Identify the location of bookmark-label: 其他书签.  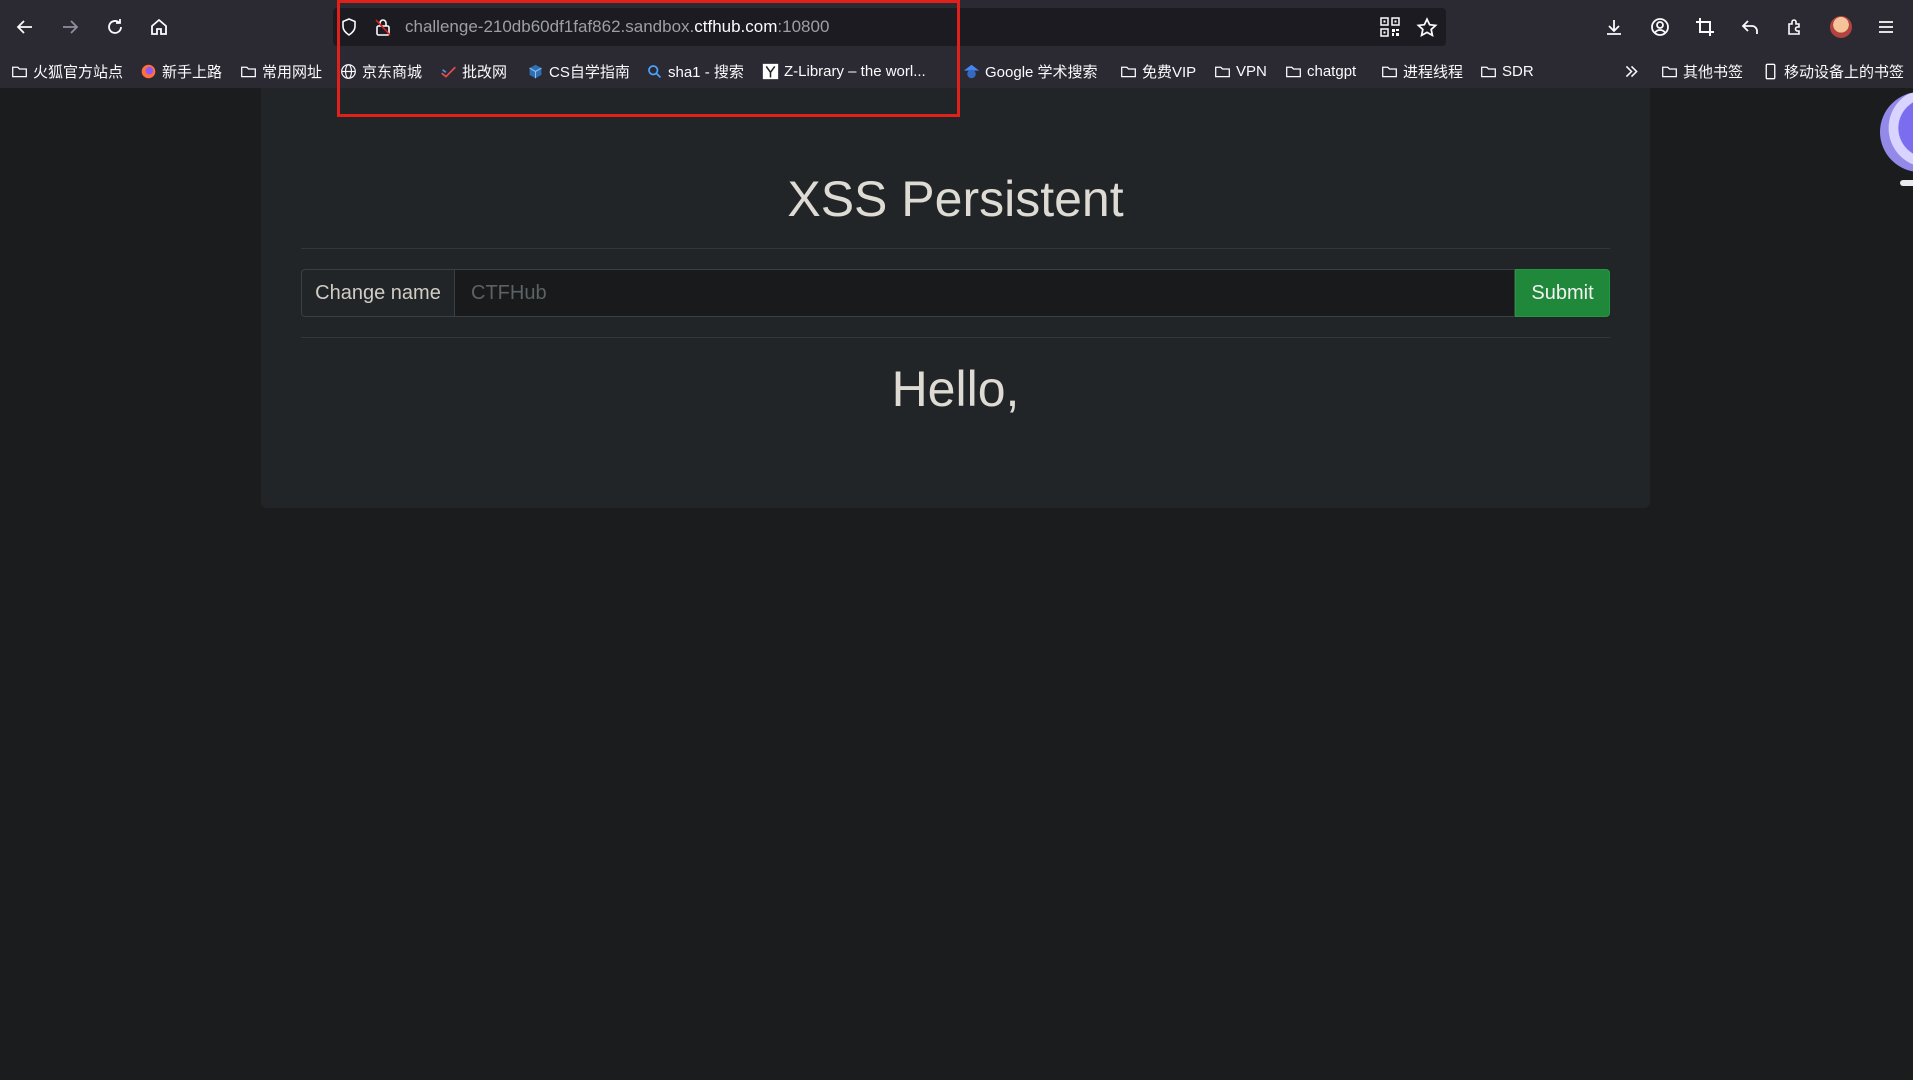
(1713, 72).